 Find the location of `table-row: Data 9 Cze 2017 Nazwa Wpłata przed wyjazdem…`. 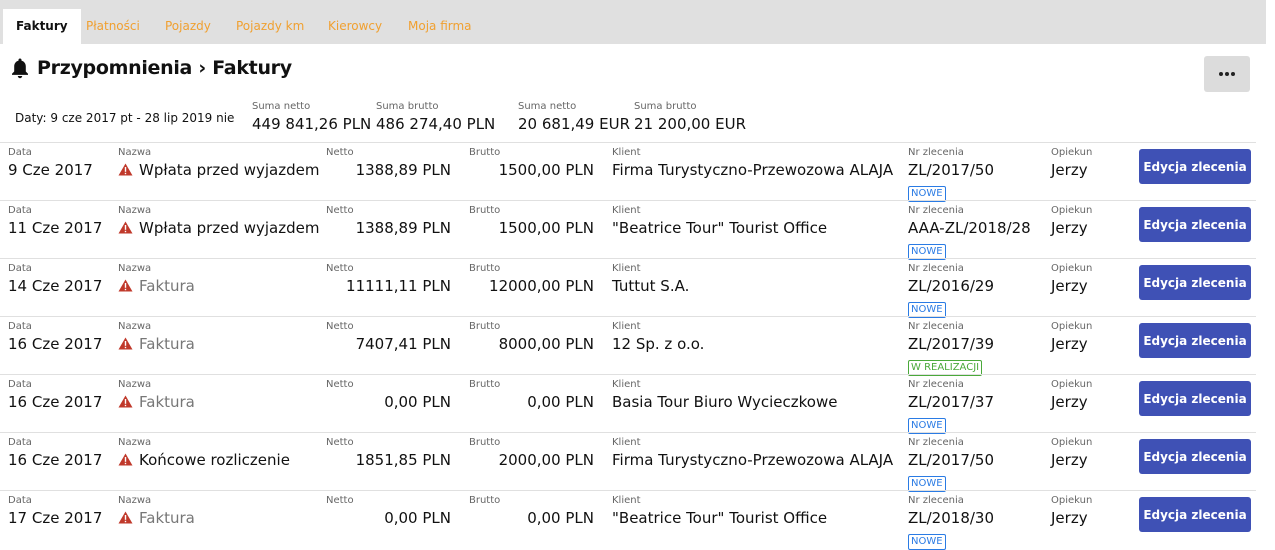

table-row: Data 9 Cze 2017 Nazwa Wpłata przed wyjazdem… is located at coordinates (628, 172).